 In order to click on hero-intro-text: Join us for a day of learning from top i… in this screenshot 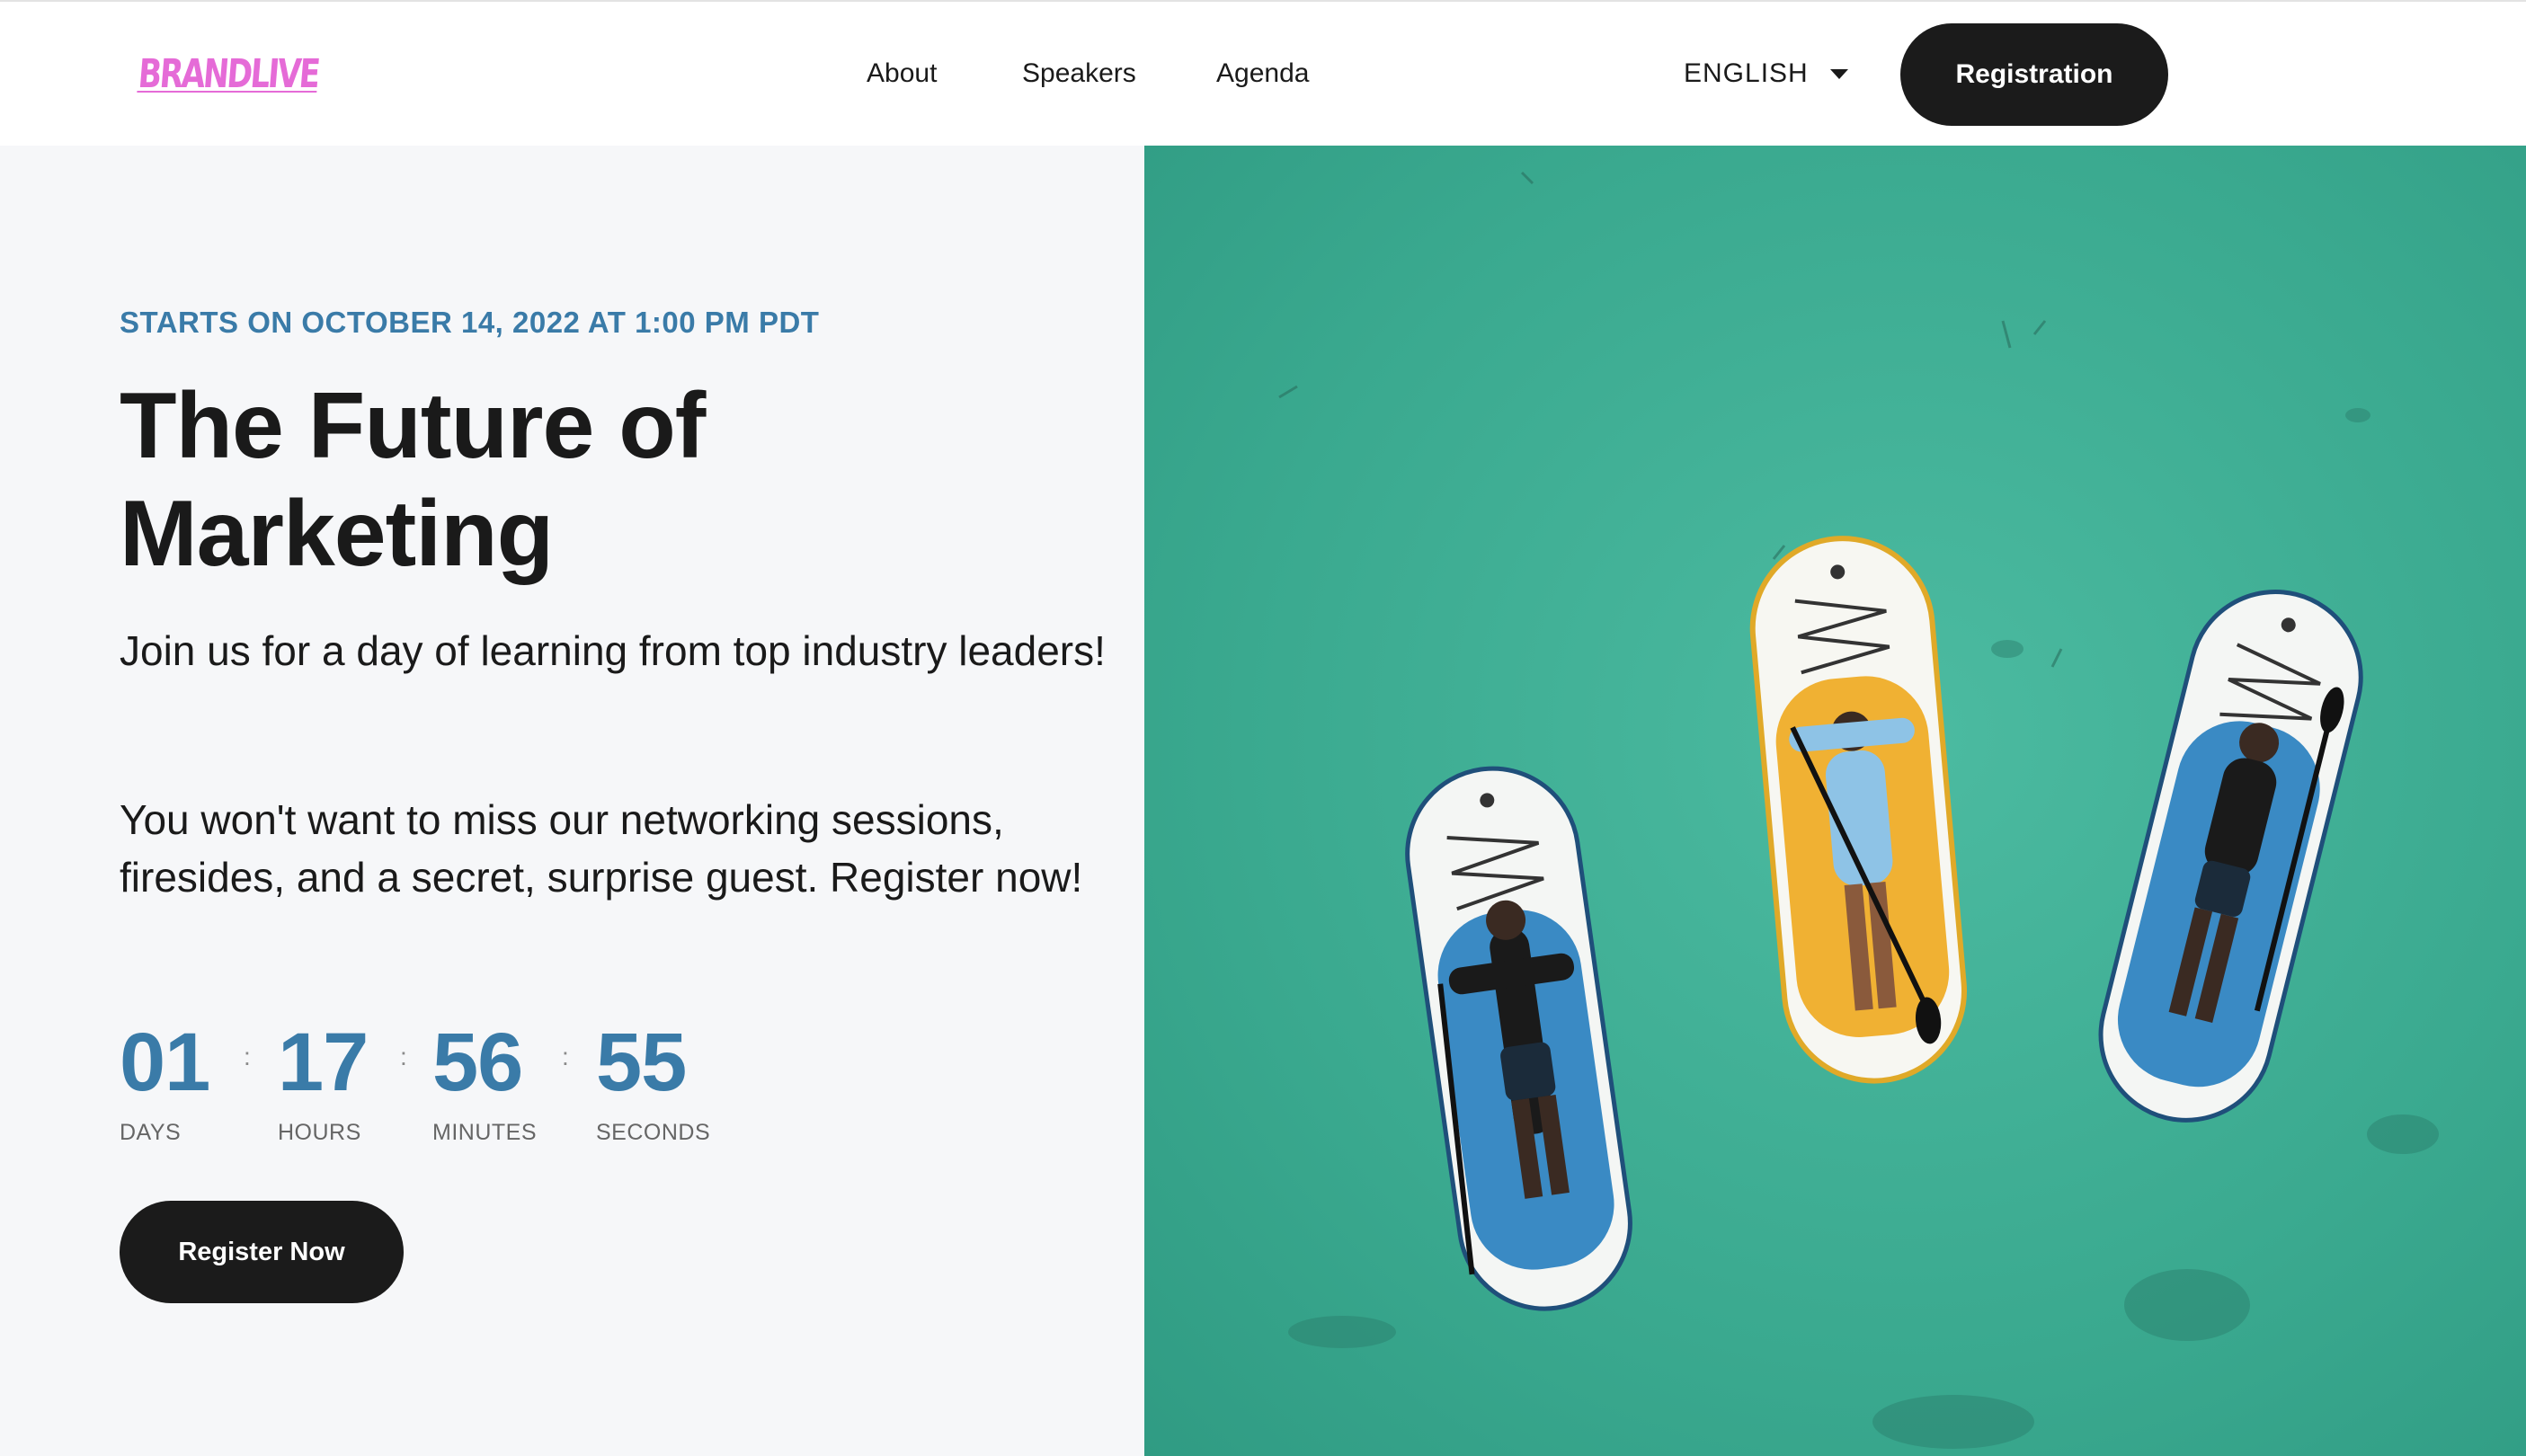, I will do `click(613, 651)`.